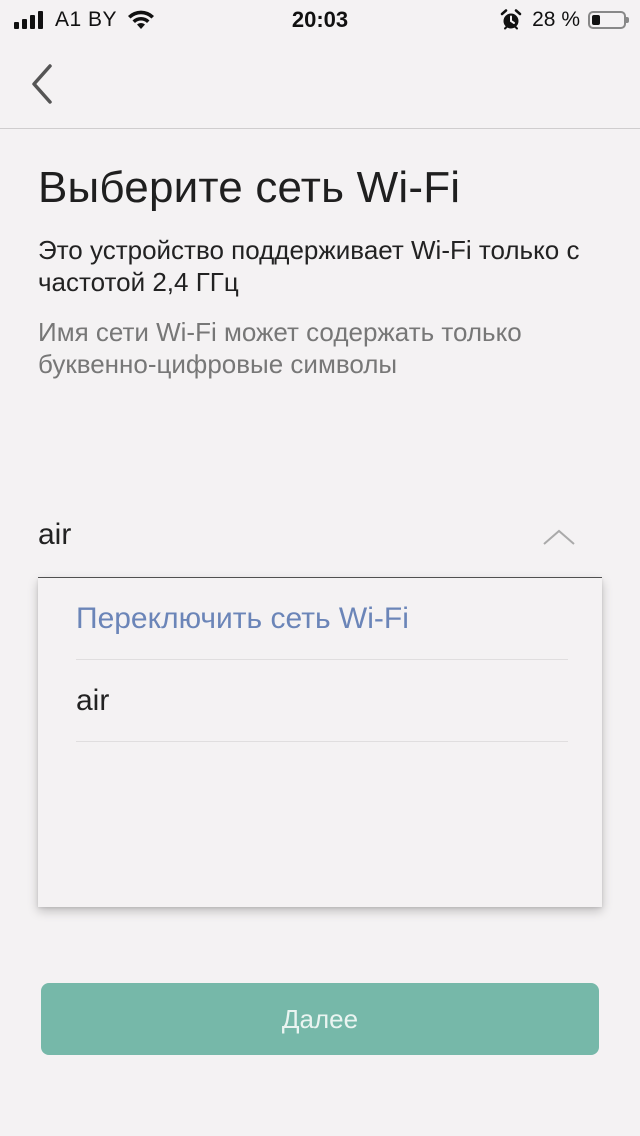  I want to click on status-right: 28 %, so click(564, 20).